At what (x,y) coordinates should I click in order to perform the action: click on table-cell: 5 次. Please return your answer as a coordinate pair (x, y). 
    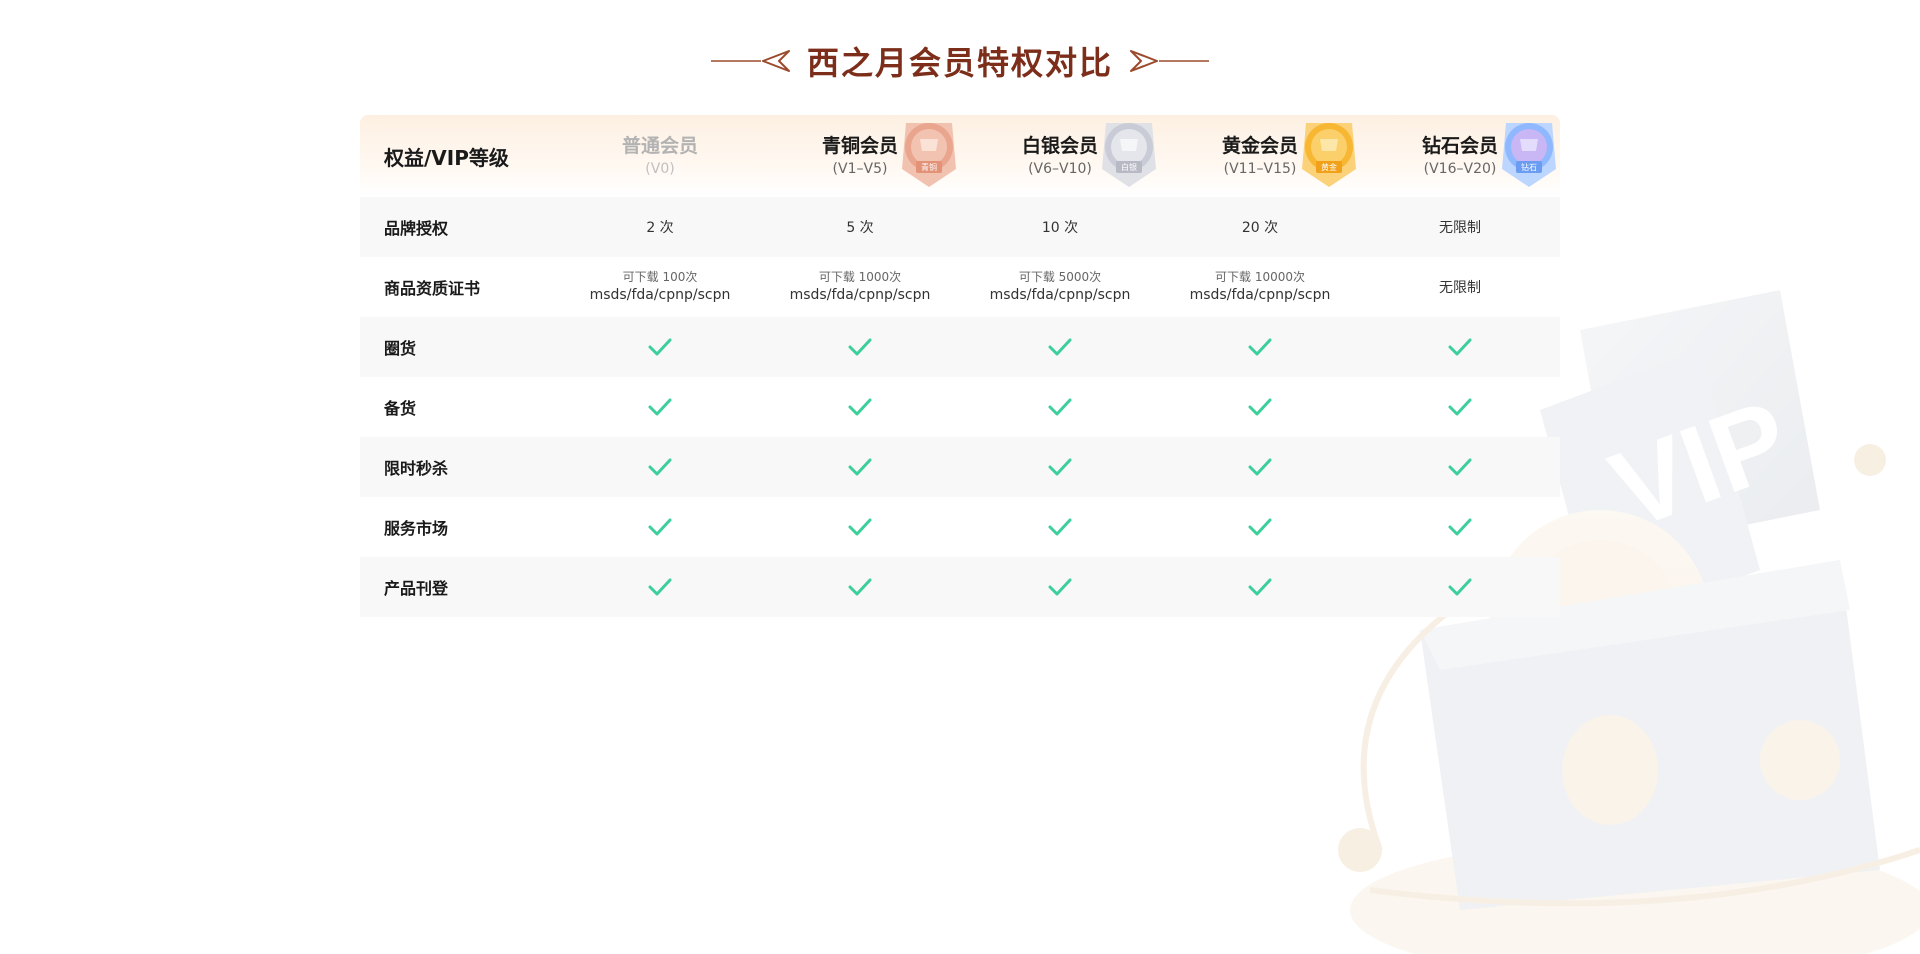
    Looking at the image, I should click on (860, 228).